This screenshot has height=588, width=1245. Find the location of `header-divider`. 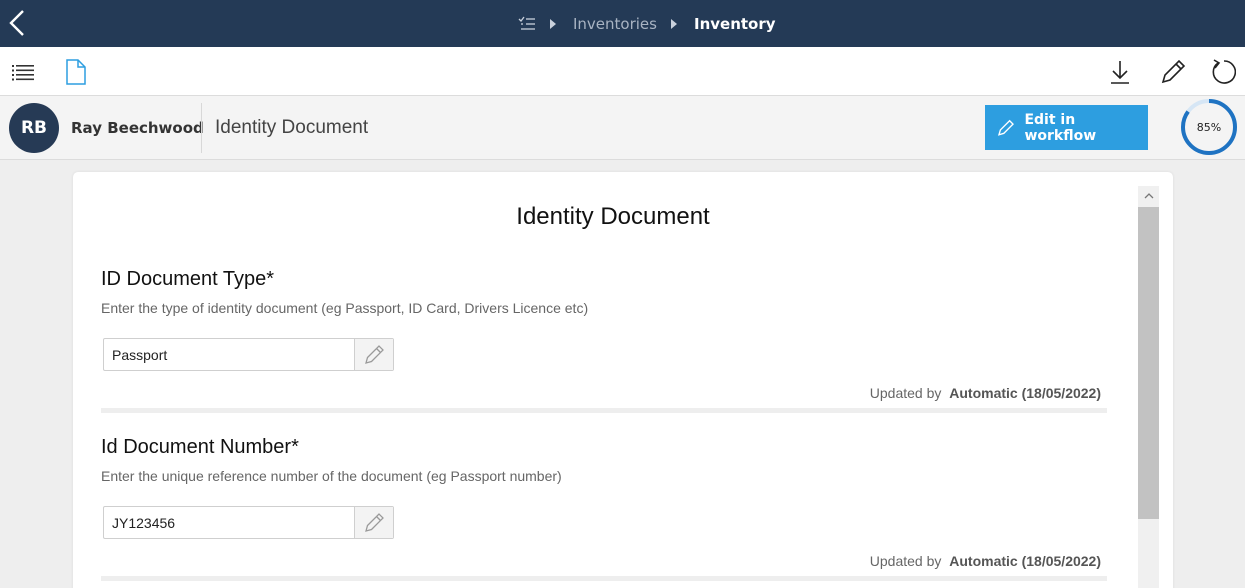

header-divider is located at coordinates (201, 128).